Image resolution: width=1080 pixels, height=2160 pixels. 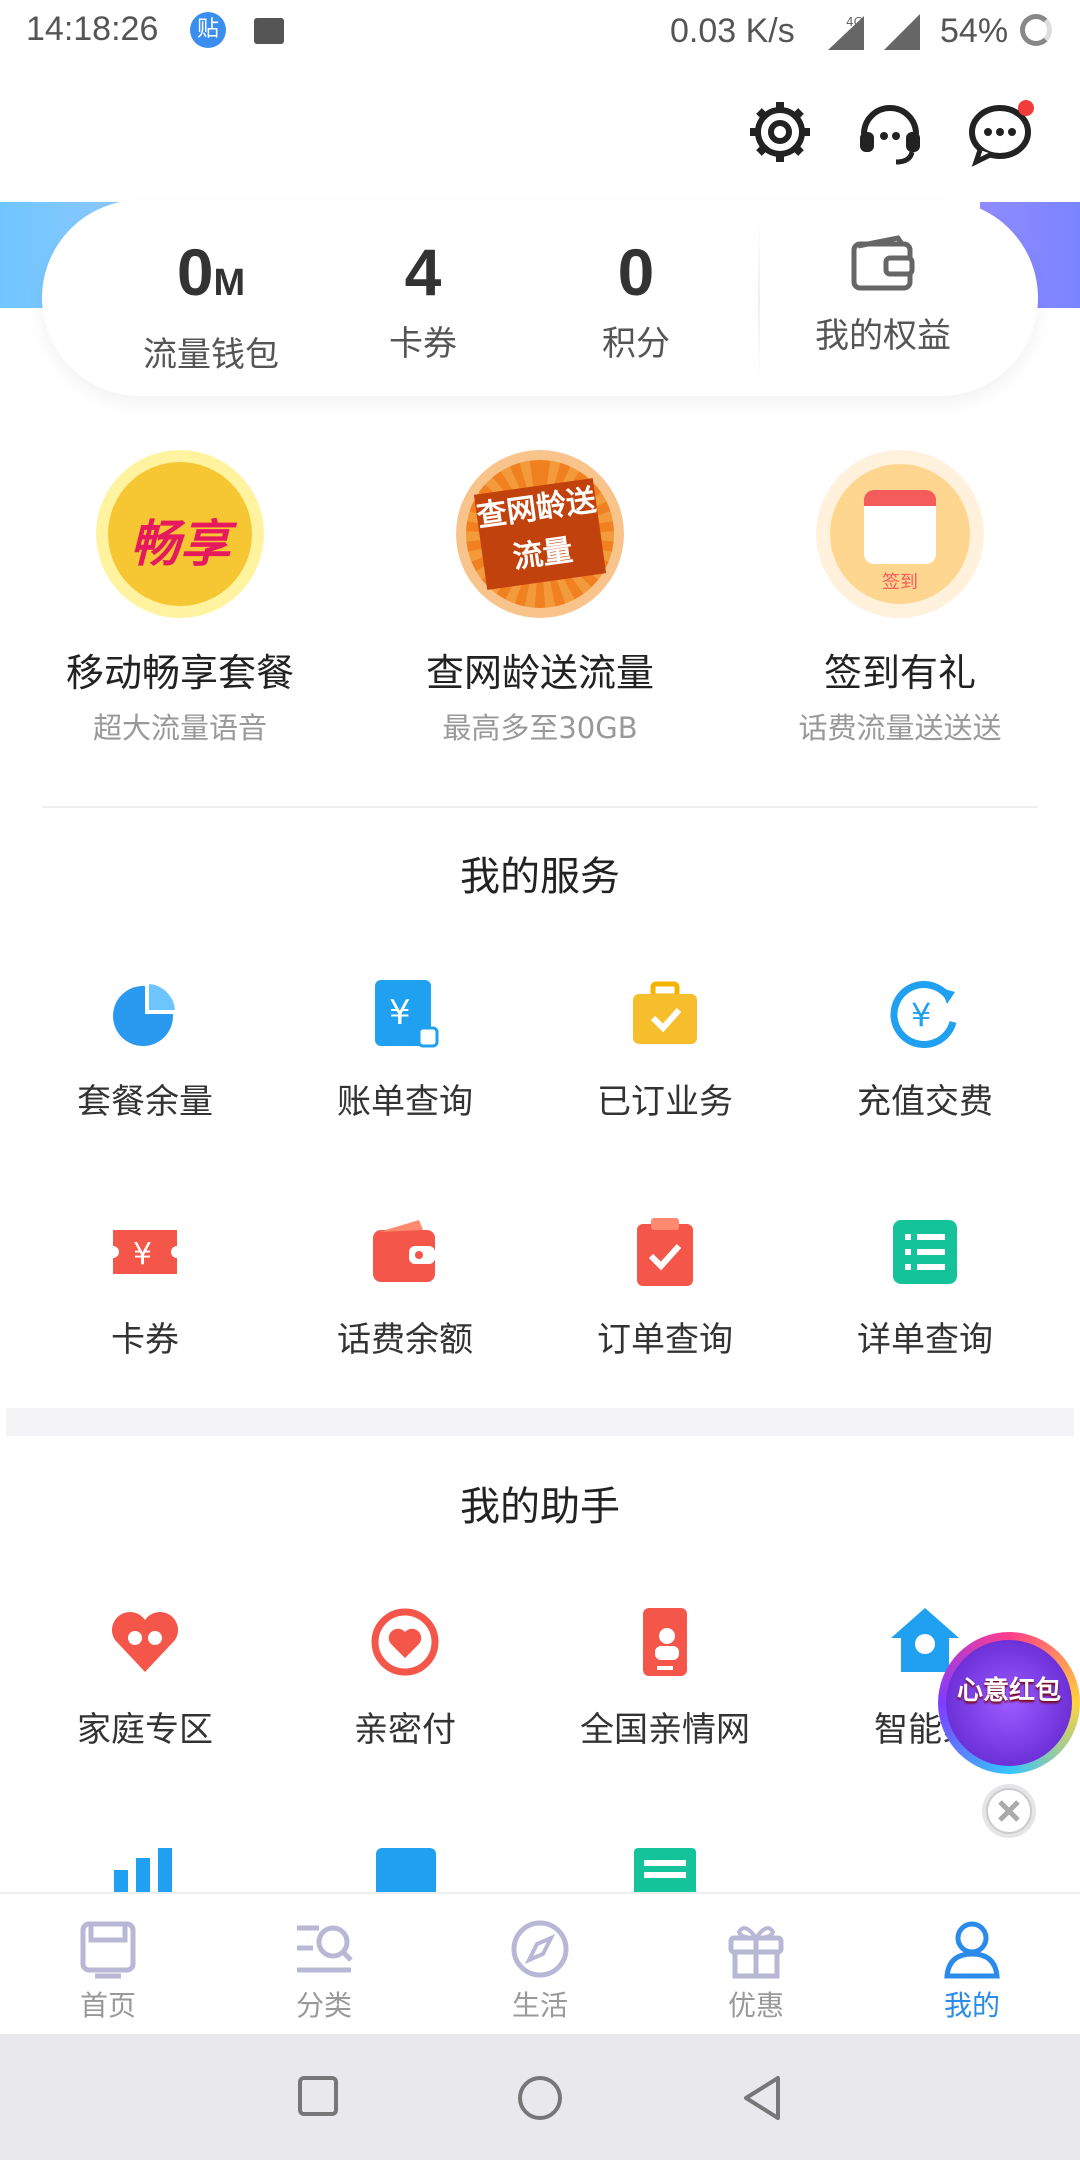 I want to click on image-icon, so click(x=269, y=31).